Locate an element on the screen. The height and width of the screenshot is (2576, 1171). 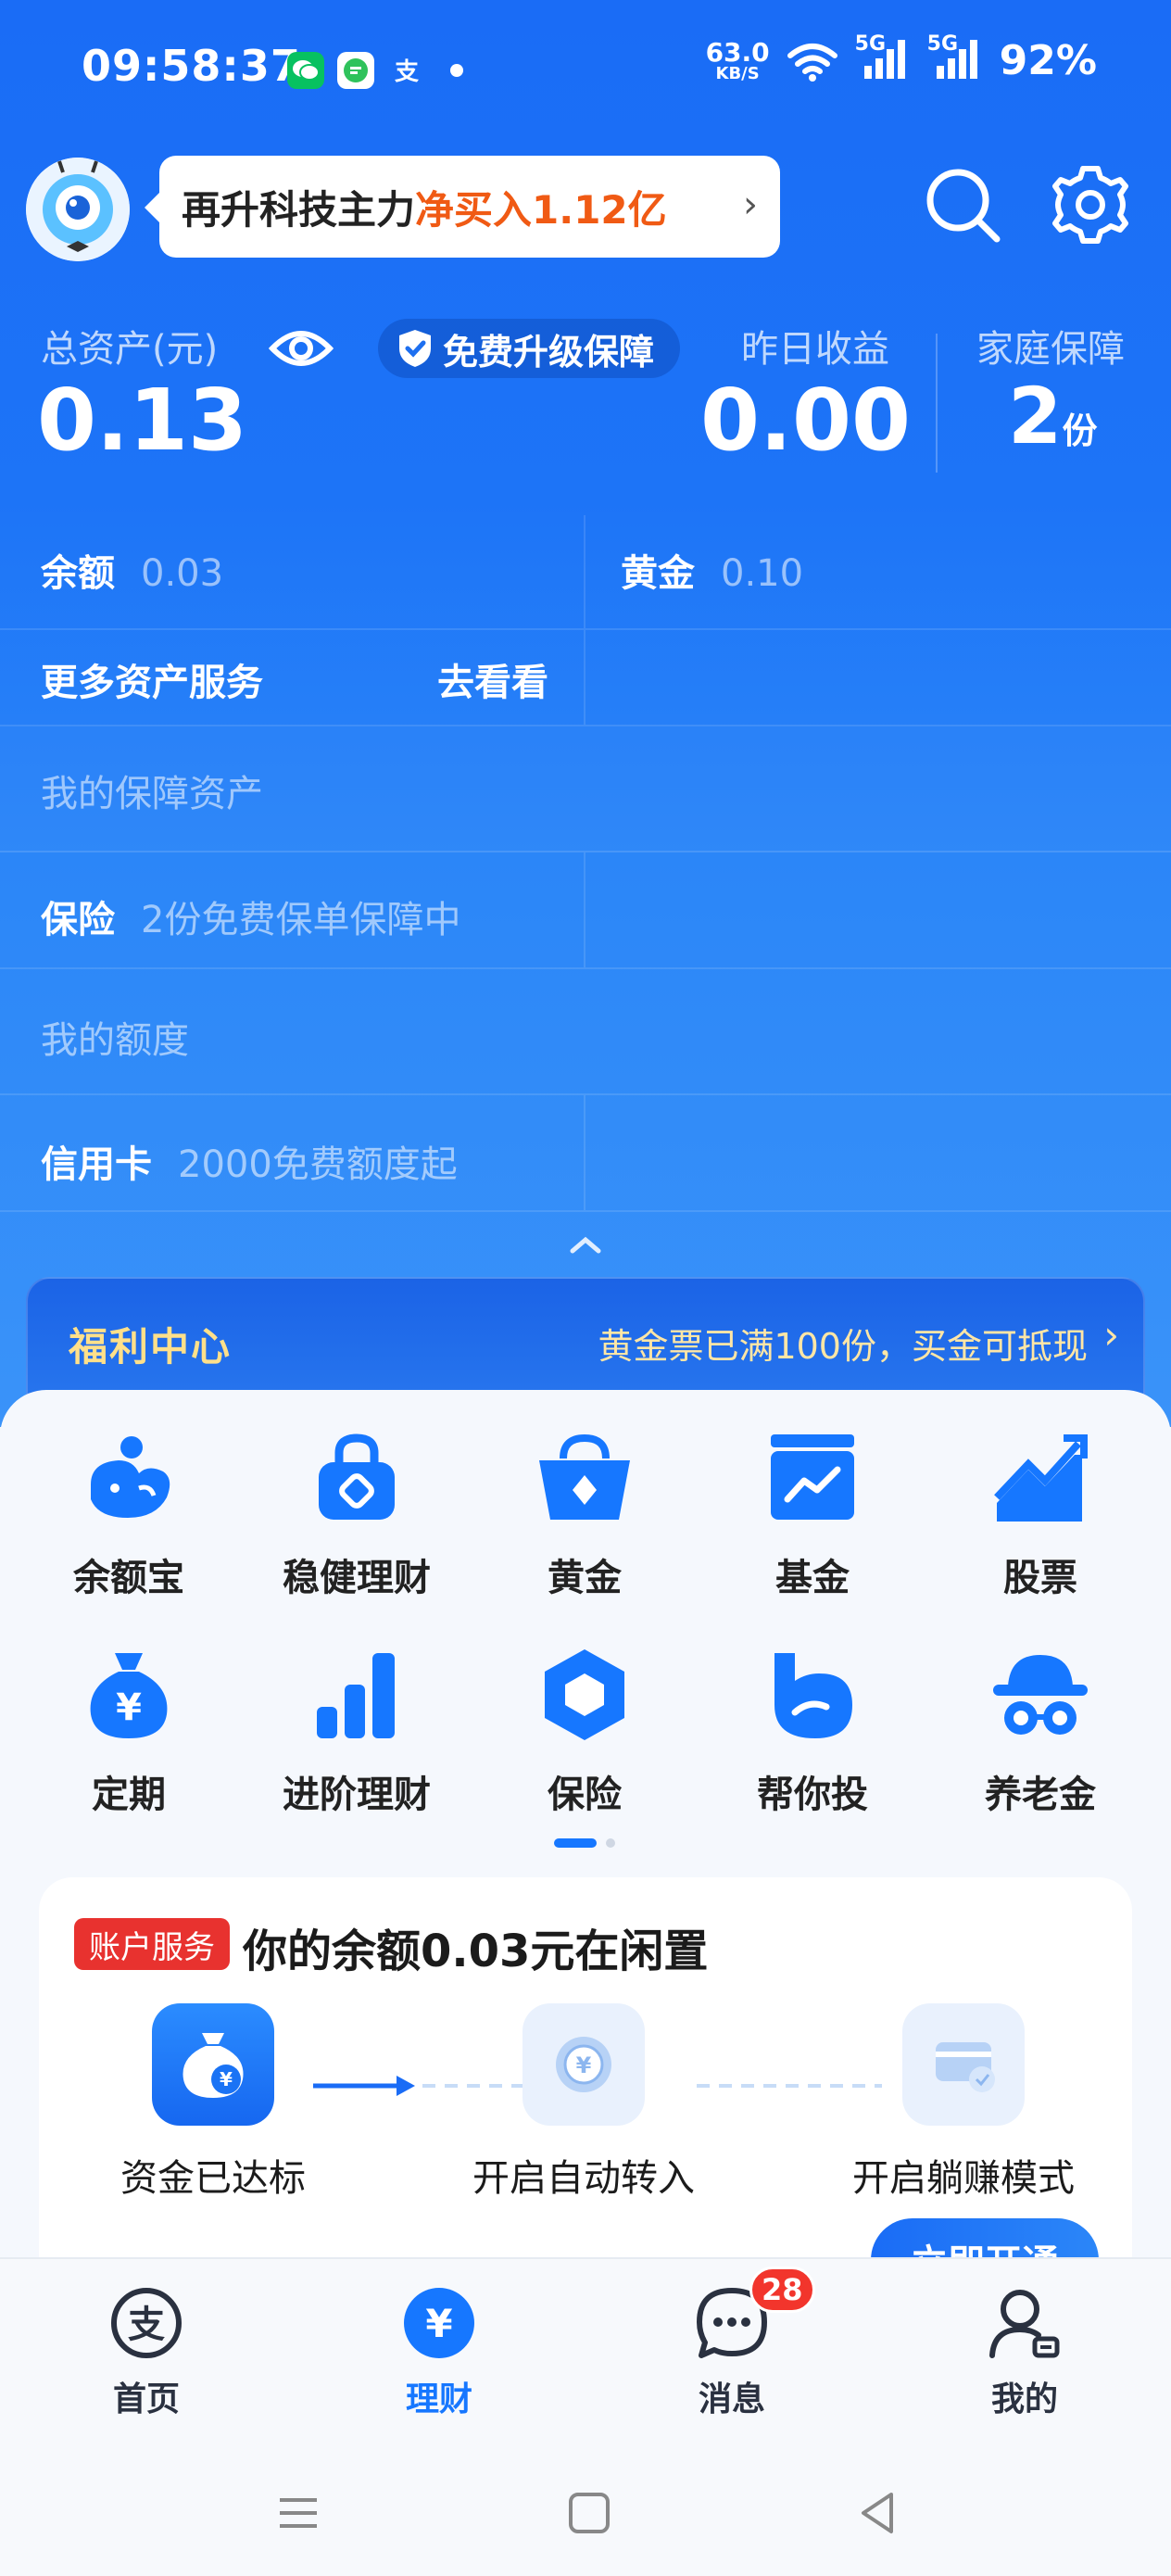
yuan-coin-step-icon: ¥ is located at coordinates (584, 2065).